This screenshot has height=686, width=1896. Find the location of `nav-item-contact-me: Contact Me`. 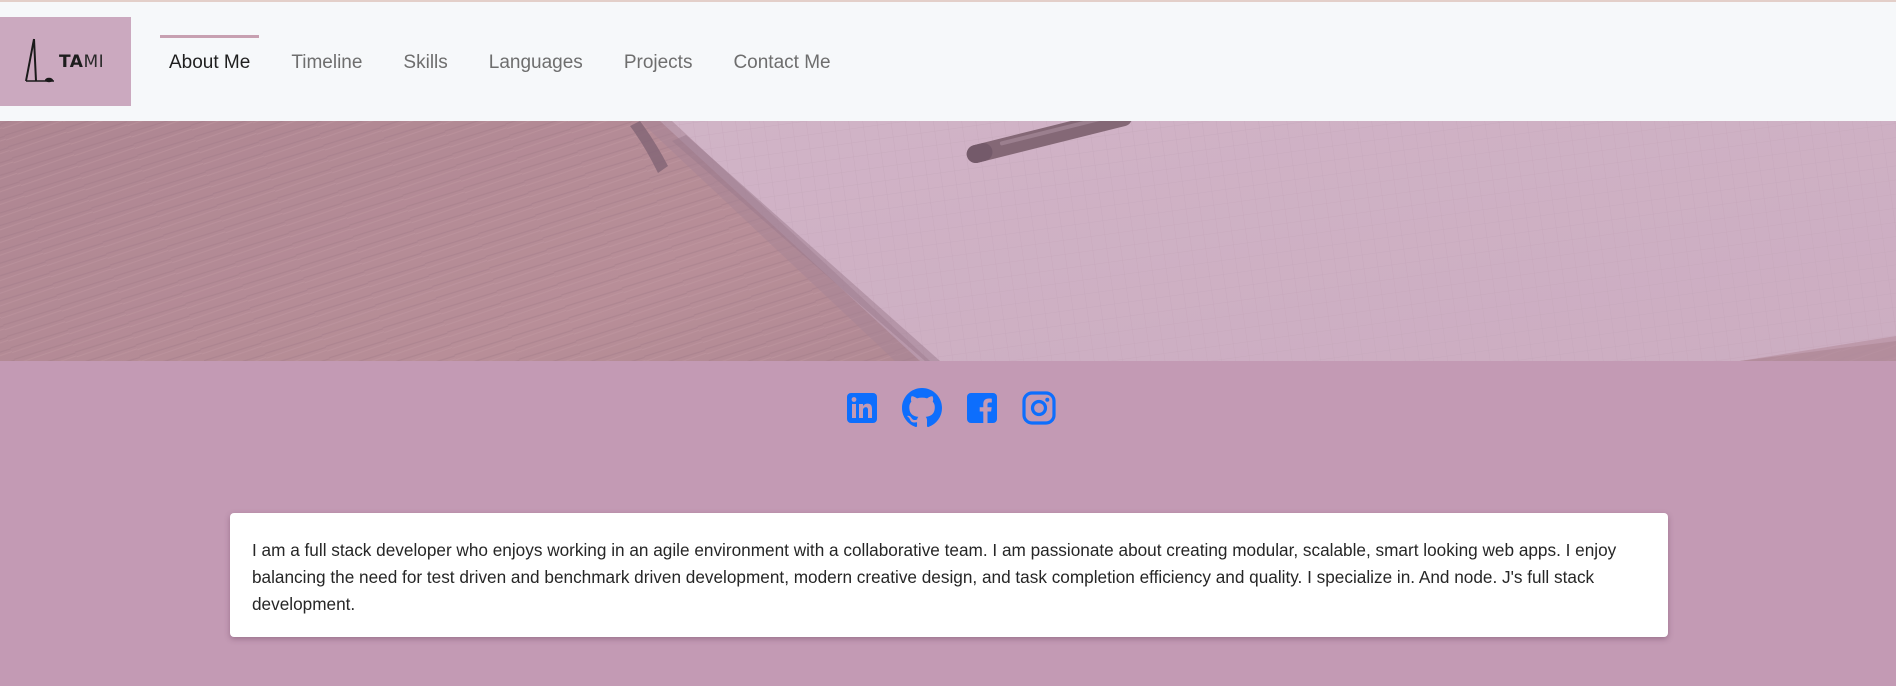

nav-item-contact-me: Contact Me is located at coordinates (781, 63).